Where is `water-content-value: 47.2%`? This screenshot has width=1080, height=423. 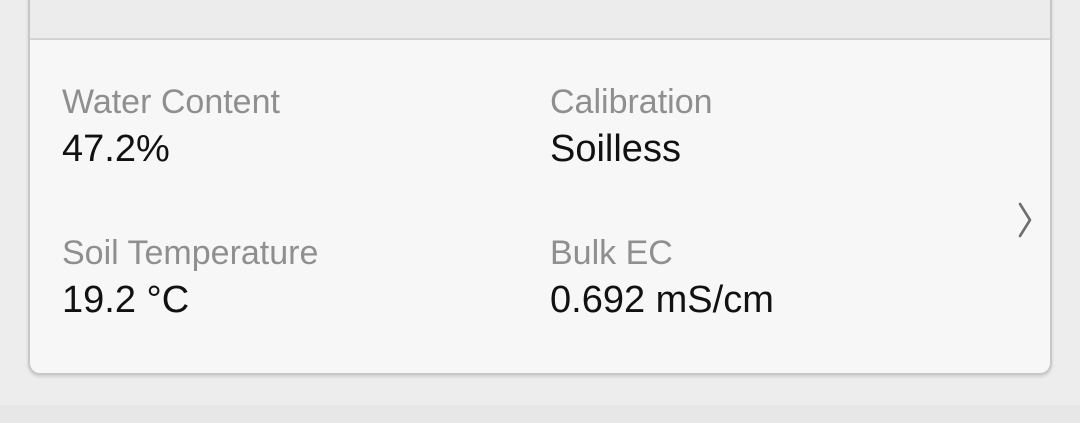
water-content-value: 47.2% is located at coordinates (116, 149).